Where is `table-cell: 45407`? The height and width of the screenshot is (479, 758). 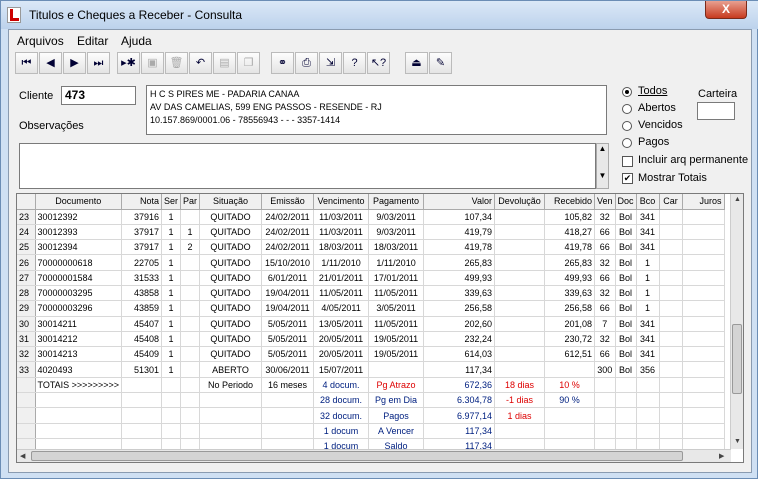 table-cell: 45407 is located at coordinates (141, 324).